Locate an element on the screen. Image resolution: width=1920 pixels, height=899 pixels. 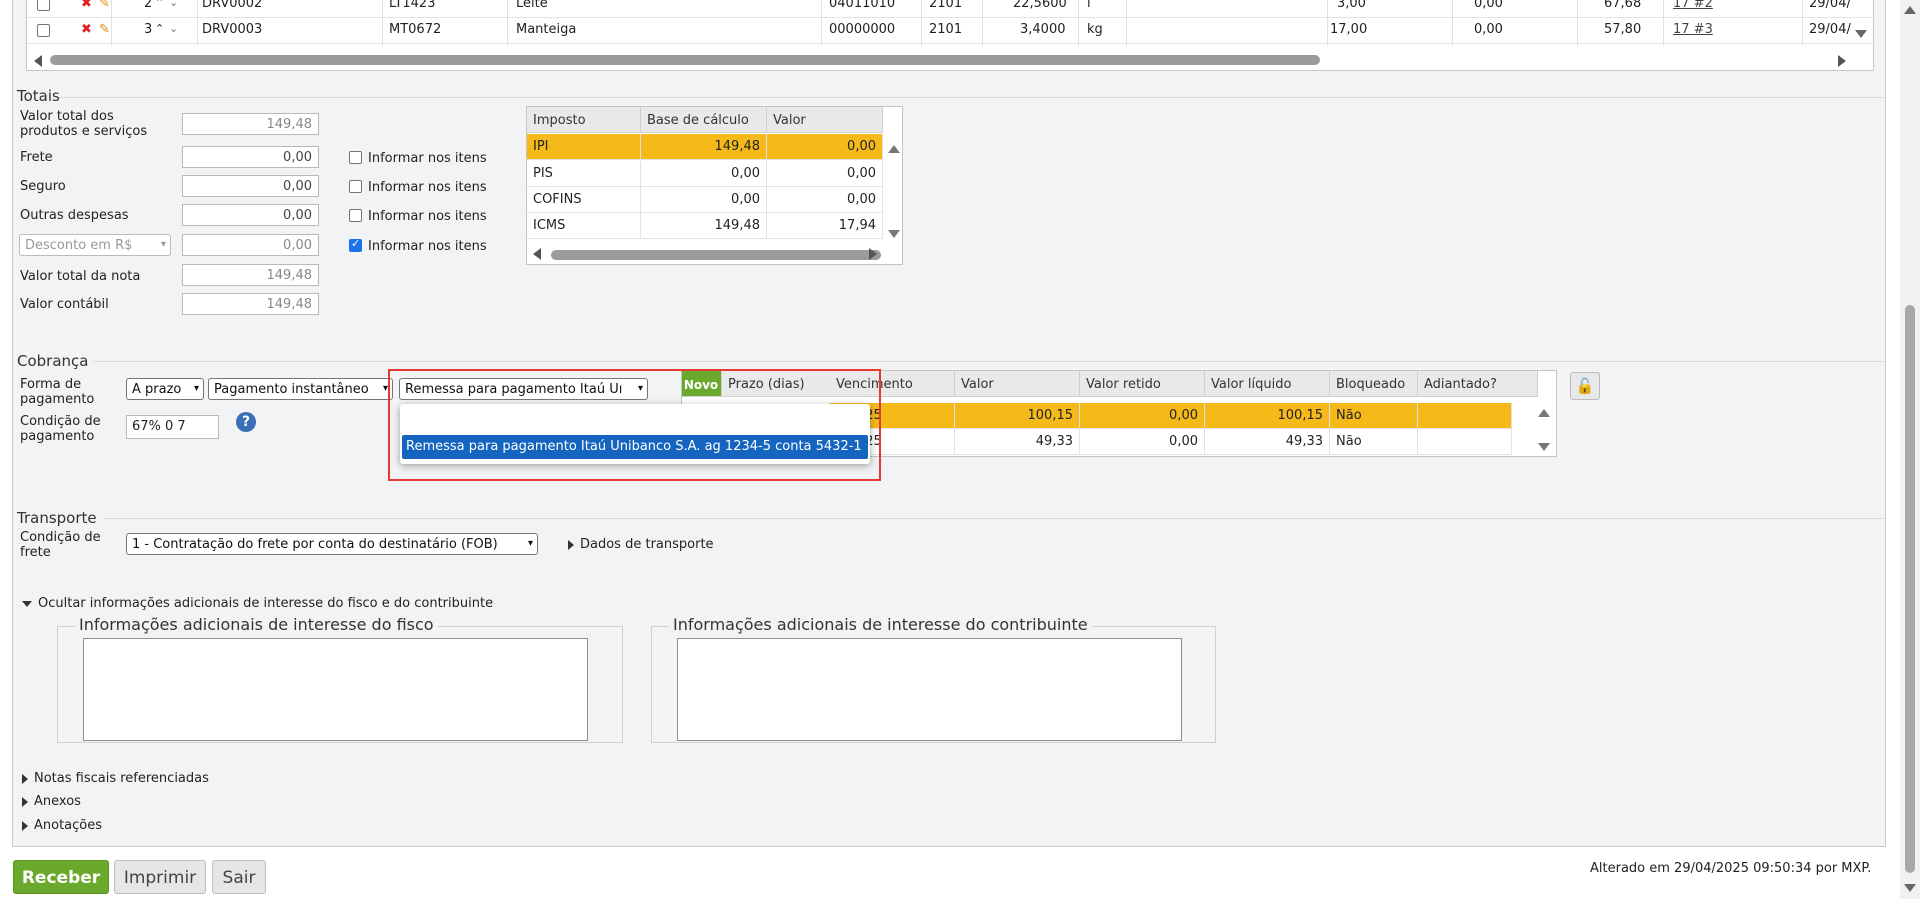
condicao-pagamento-input: 67% 0 7 is located at coordinates (172, 427).